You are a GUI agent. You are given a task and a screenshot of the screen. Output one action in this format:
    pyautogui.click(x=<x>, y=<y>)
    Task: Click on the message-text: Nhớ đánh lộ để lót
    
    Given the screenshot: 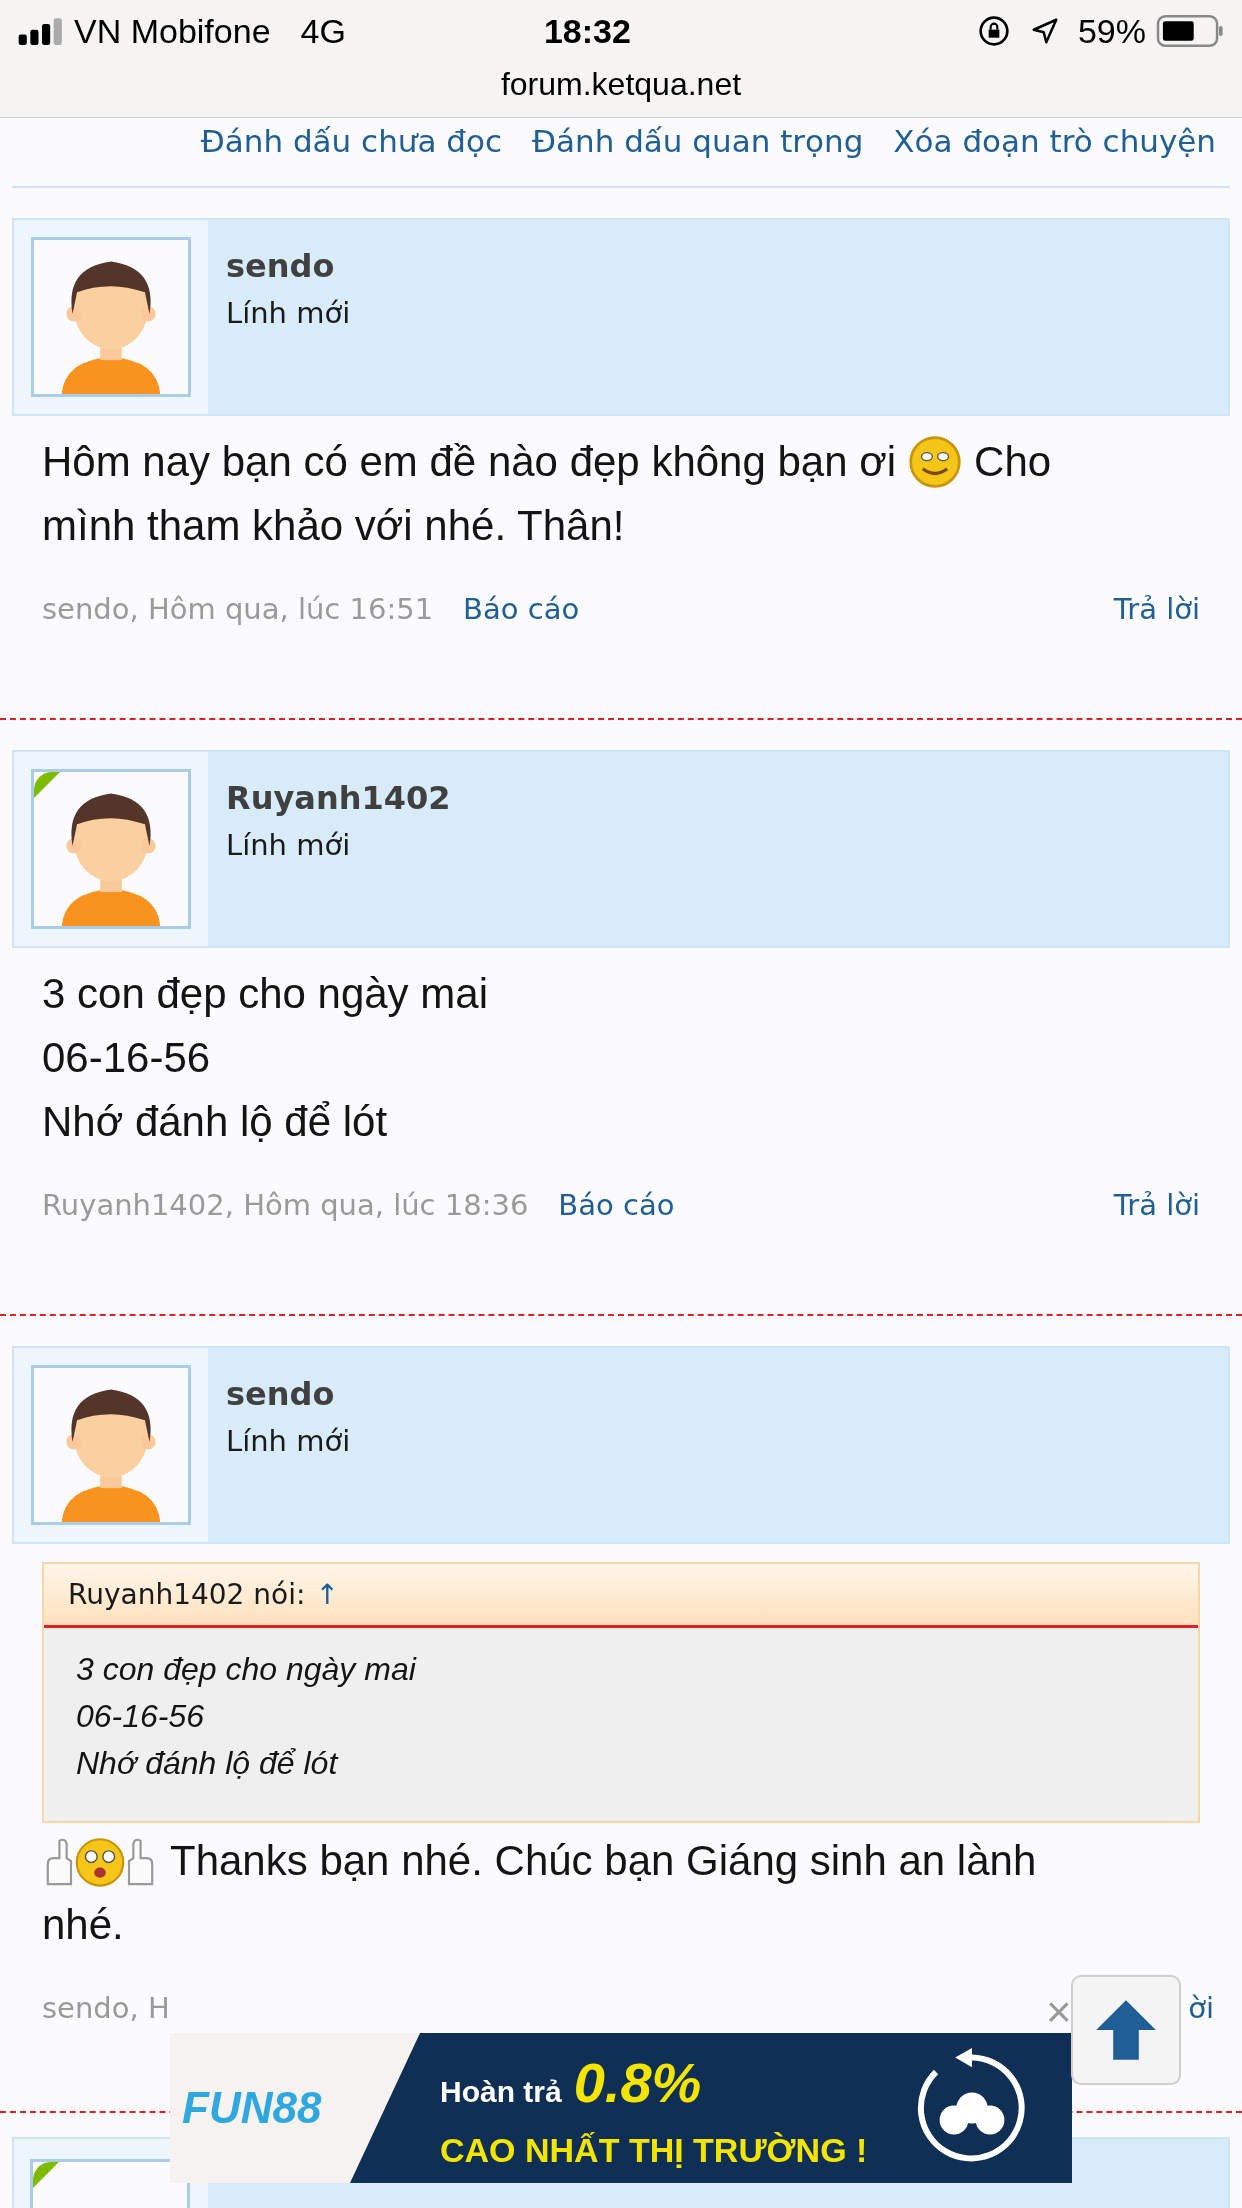 What is the action you would take?
    pyautogui.click(x=215, y=1122)
    